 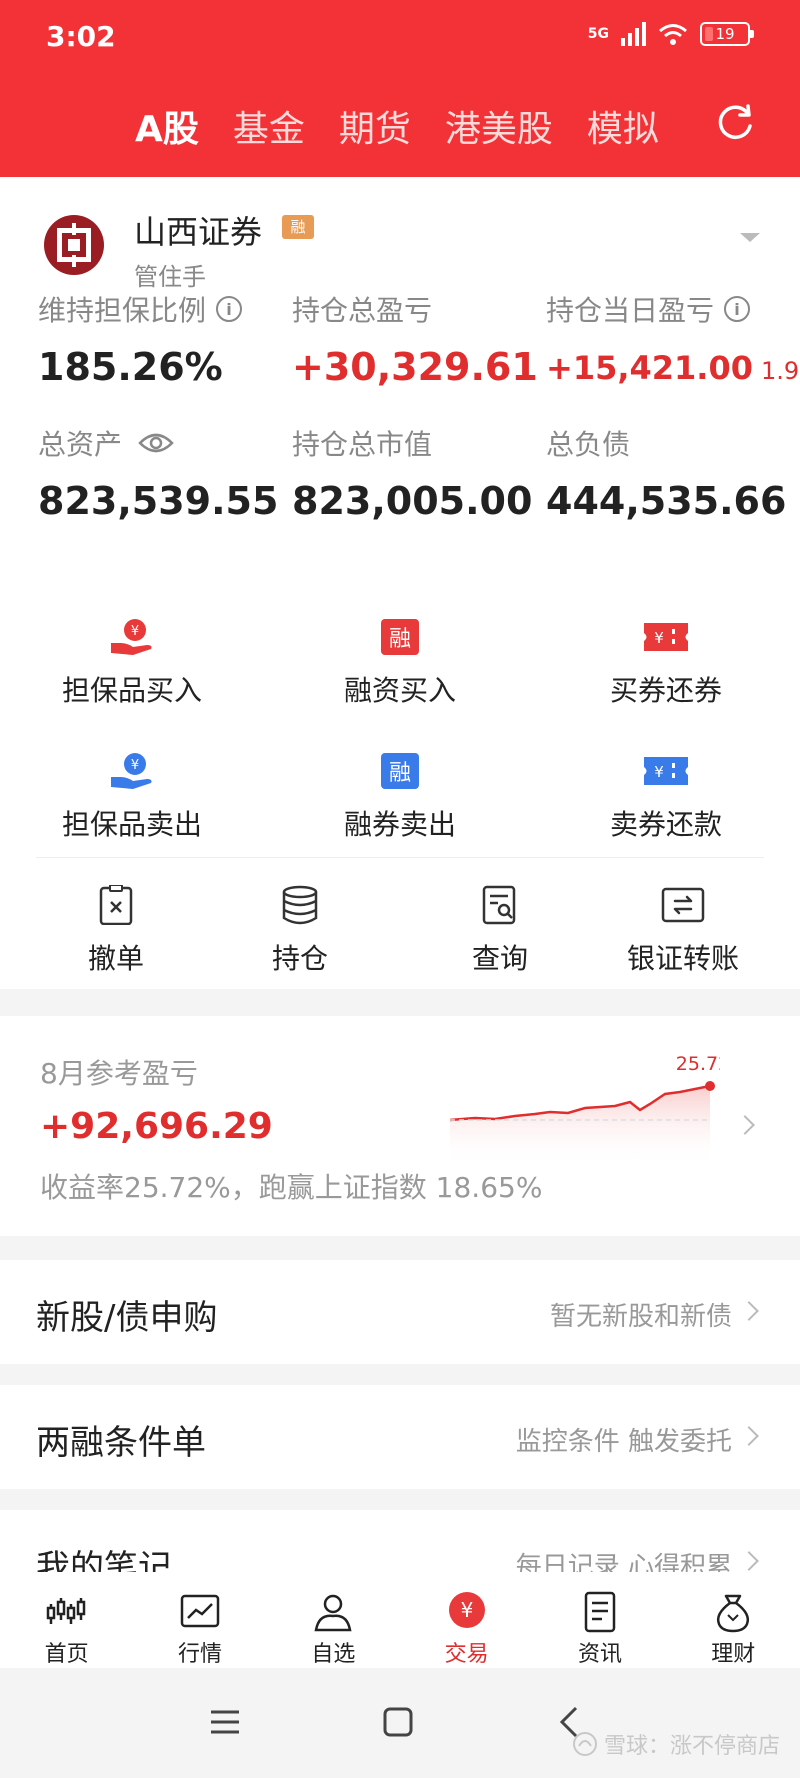 I want to click on bottom-navigation: 首页 行情 自选 ¥ 交易 资讯 理财, so click(x=400, y=1620).